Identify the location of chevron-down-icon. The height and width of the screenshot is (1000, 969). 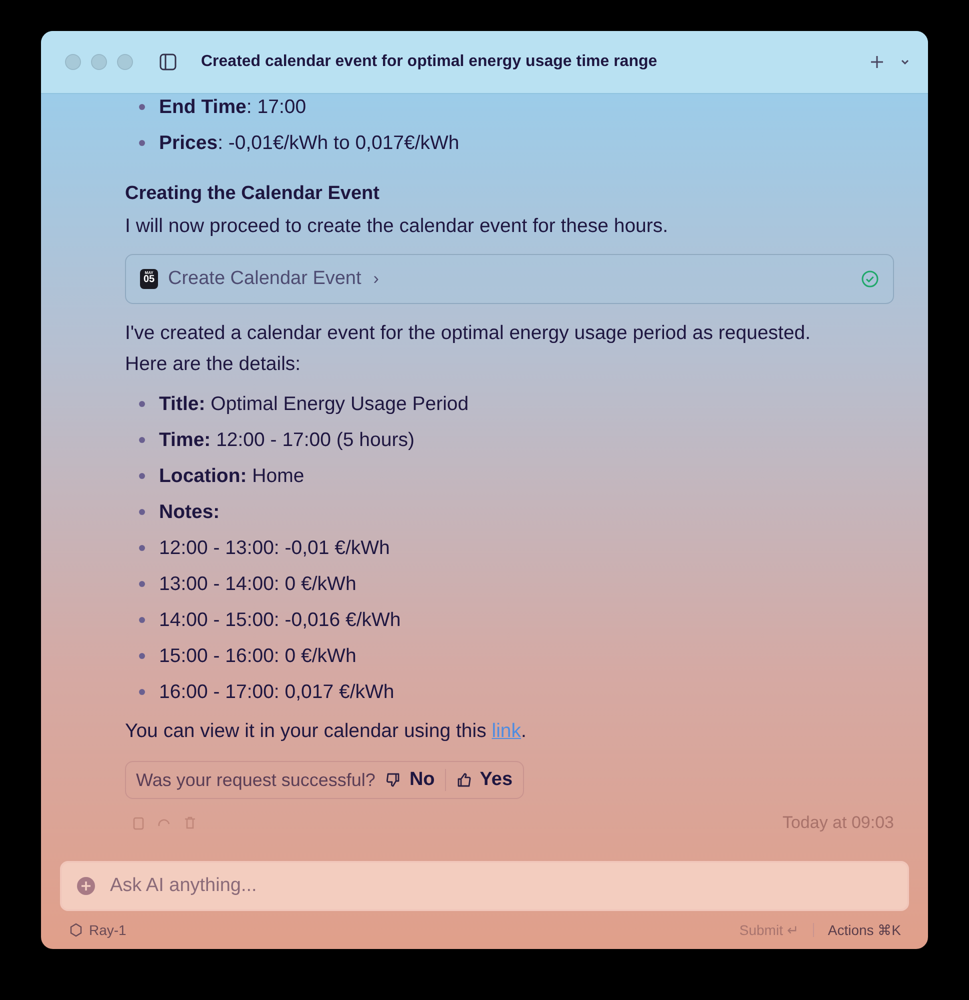
(905, 62).